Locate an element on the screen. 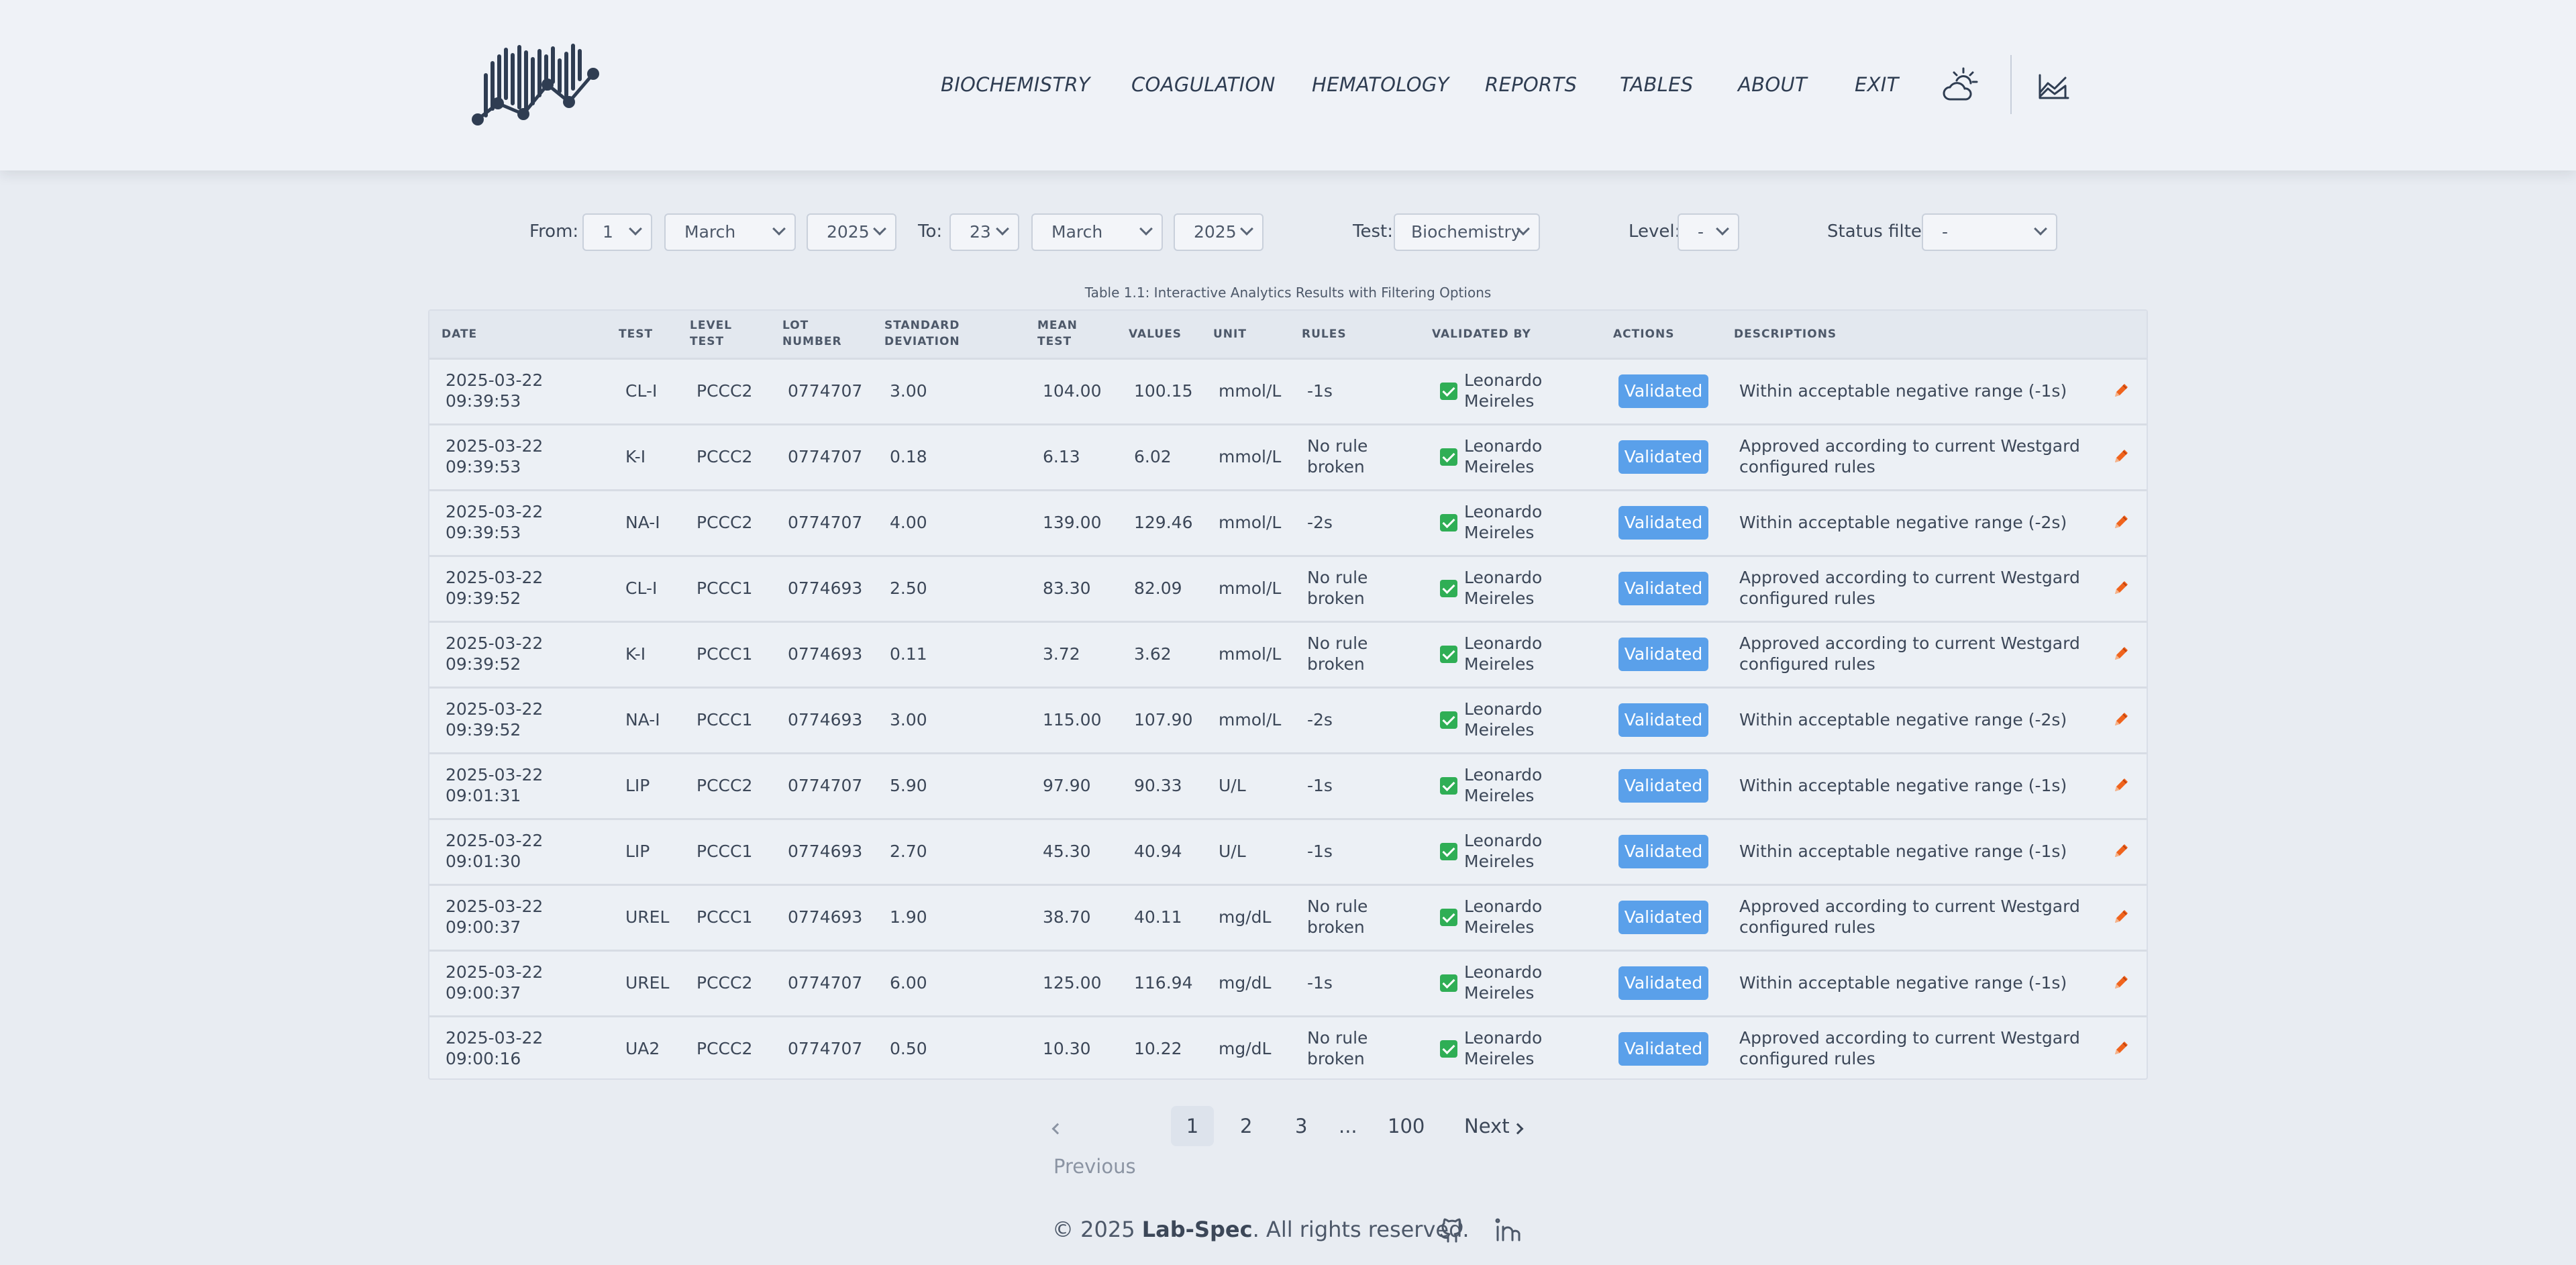 Image resolution: width=2576 pixels, height=1265 pixels. col-mean-line1: MEAN is located at coordinates (1057, 326).